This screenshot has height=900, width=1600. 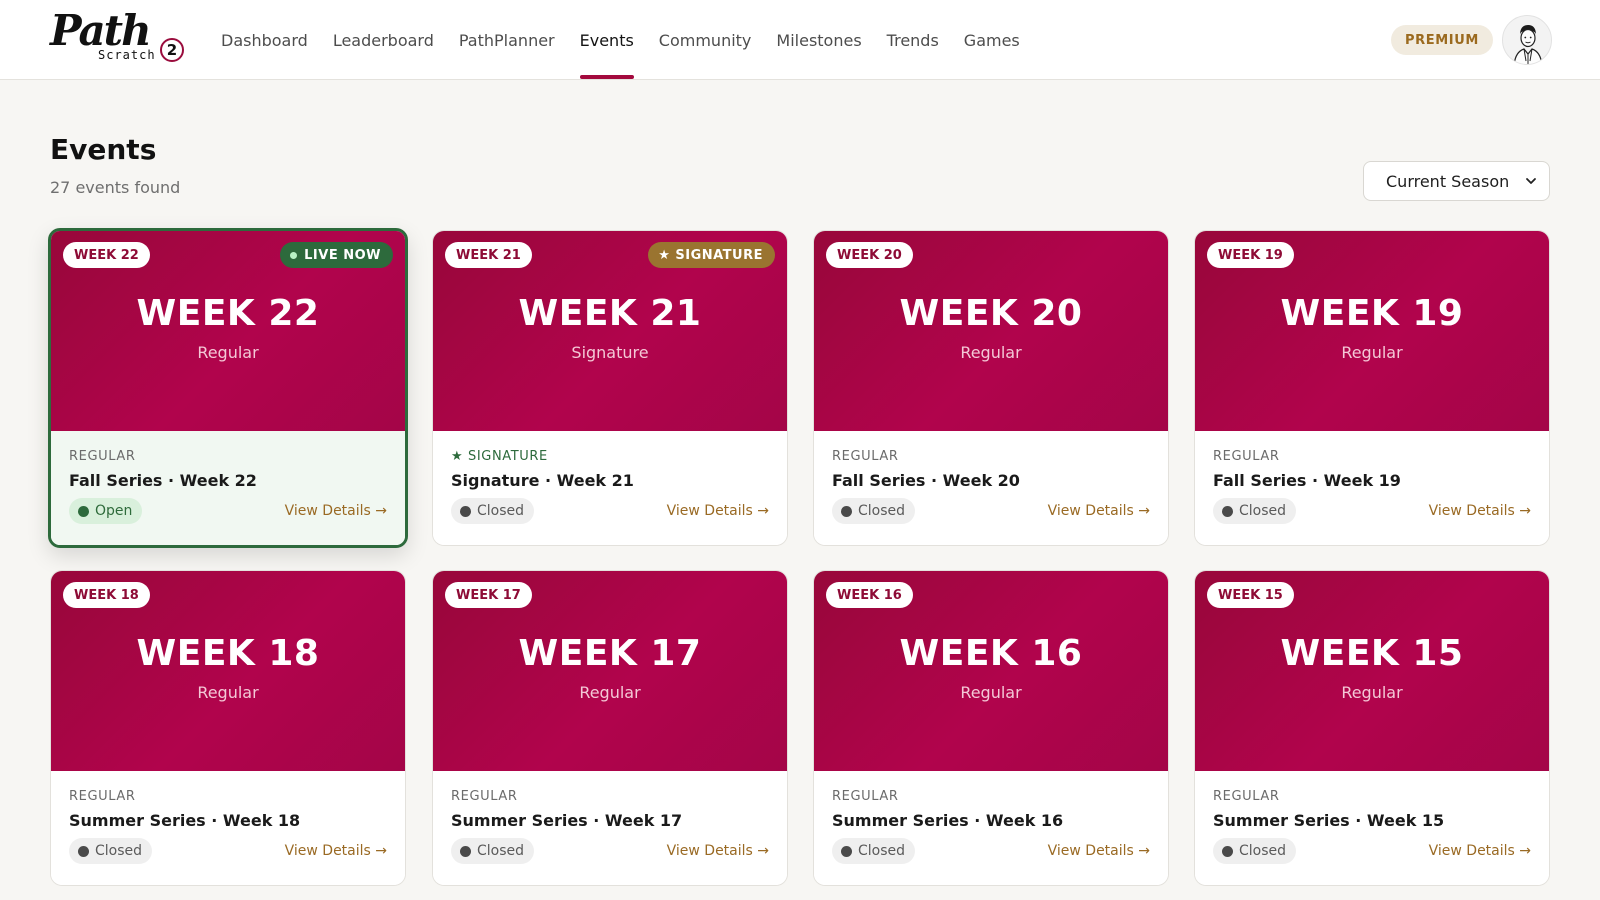 I want to click on nav-dashboard: Dashboard, so click(x=264, y=40).